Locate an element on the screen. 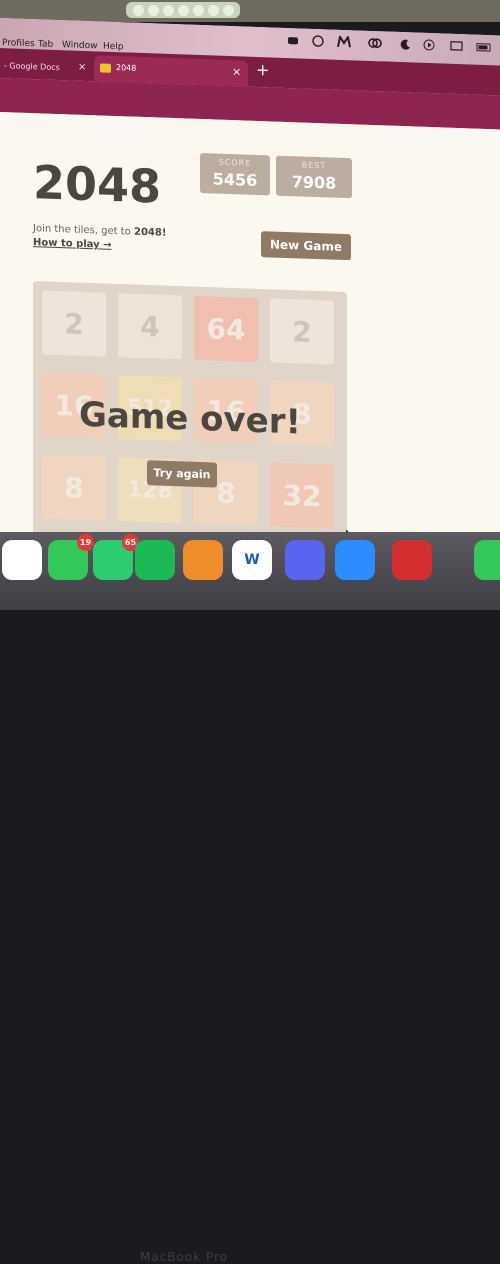  word-icon: W is located at coordinates (252, 560).